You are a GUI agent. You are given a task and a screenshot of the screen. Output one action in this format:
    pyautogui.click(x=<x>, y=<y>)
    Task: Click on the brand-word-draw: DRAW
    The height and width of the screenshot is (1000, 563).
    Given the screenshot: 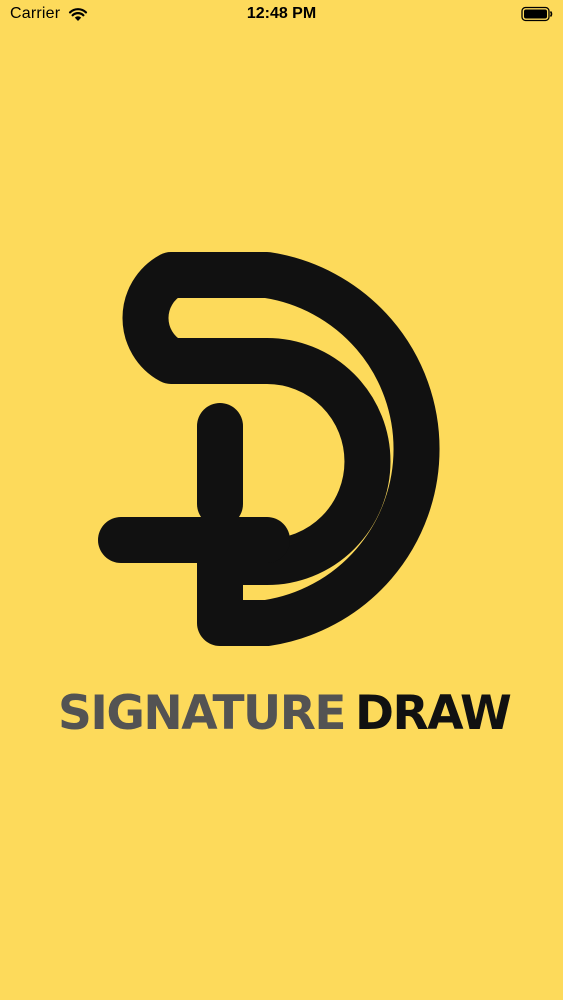 What is the action you would take?
    pyautogui.click(x=433, y=713)
    